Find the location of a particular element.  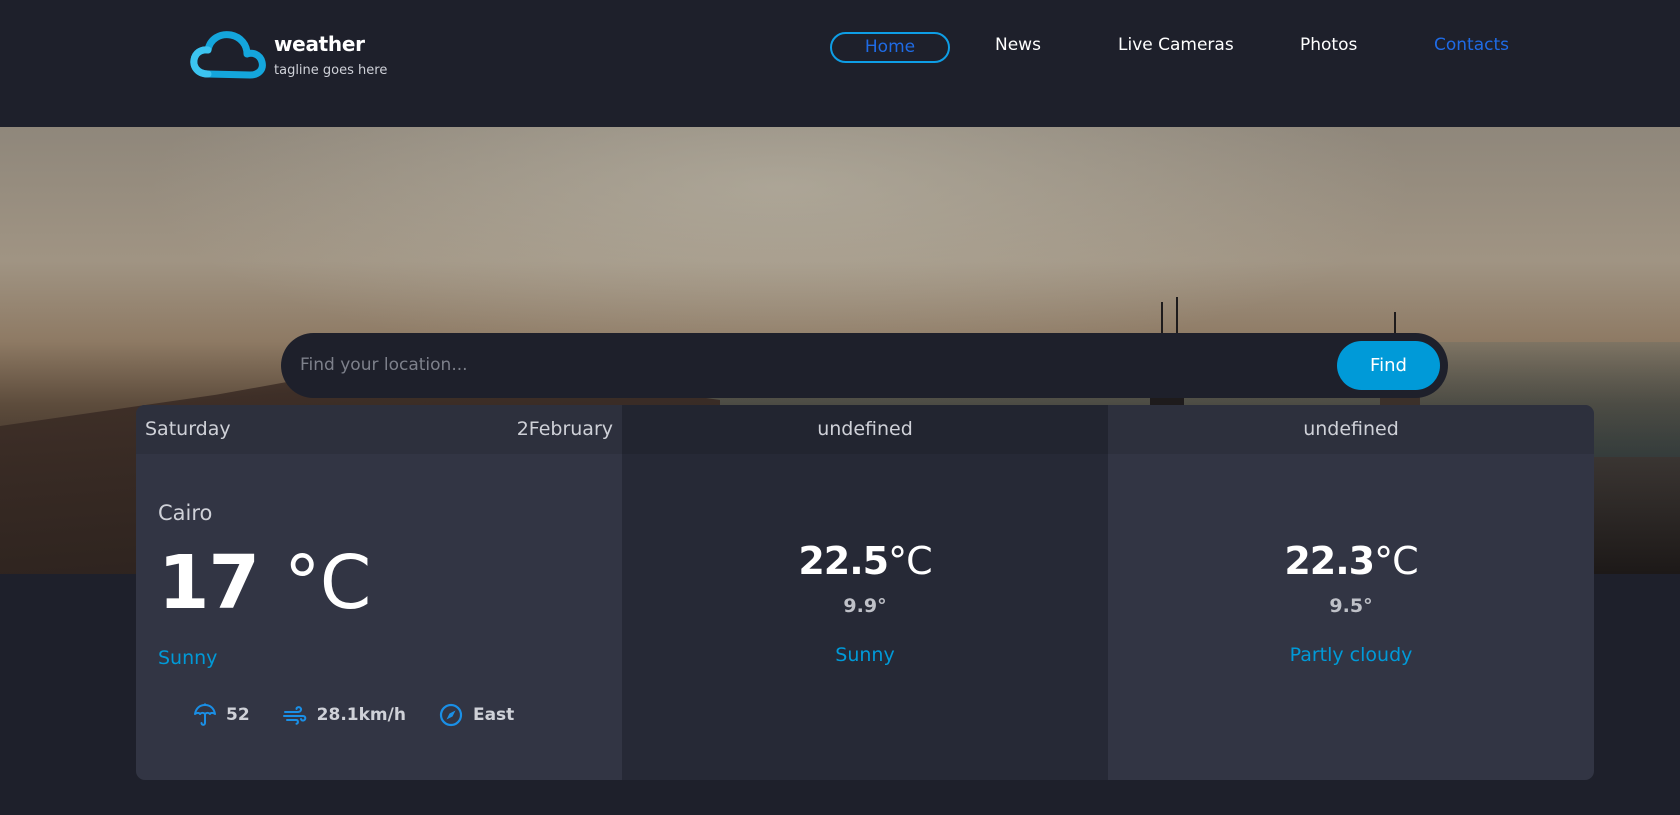

day3-max-temp: 22.3°C is located at coordinates (1351, 561).